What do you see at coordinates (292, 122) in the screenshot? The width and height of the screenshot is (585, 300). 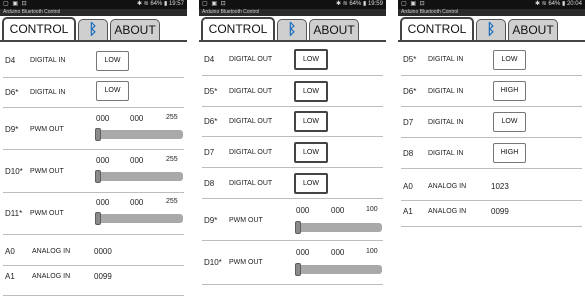 I see `digital-row: D6* DIGITAL OUT LOW` at bounding box center [292, 122].